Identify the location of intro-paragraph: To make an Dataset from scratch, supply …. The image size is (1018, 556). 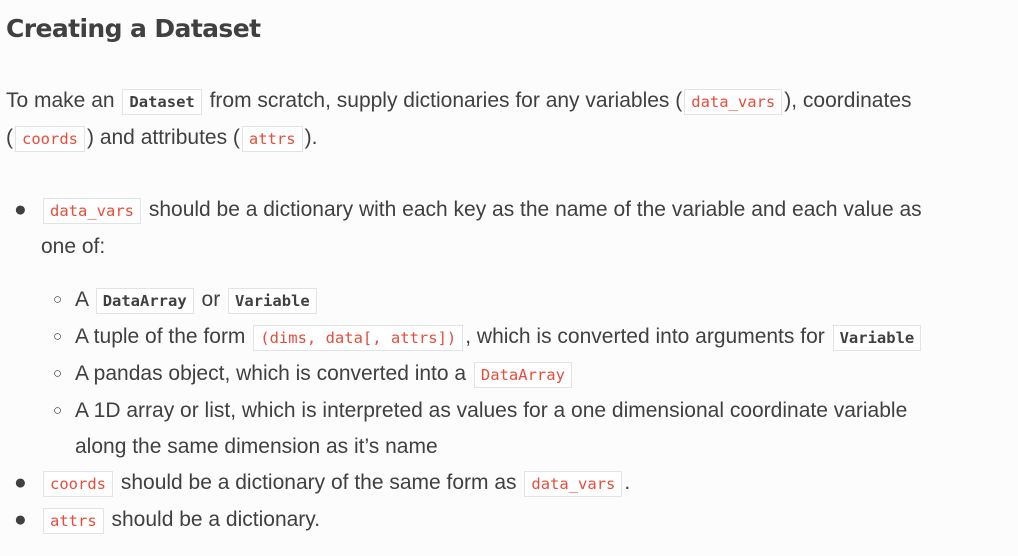
(459, 120).